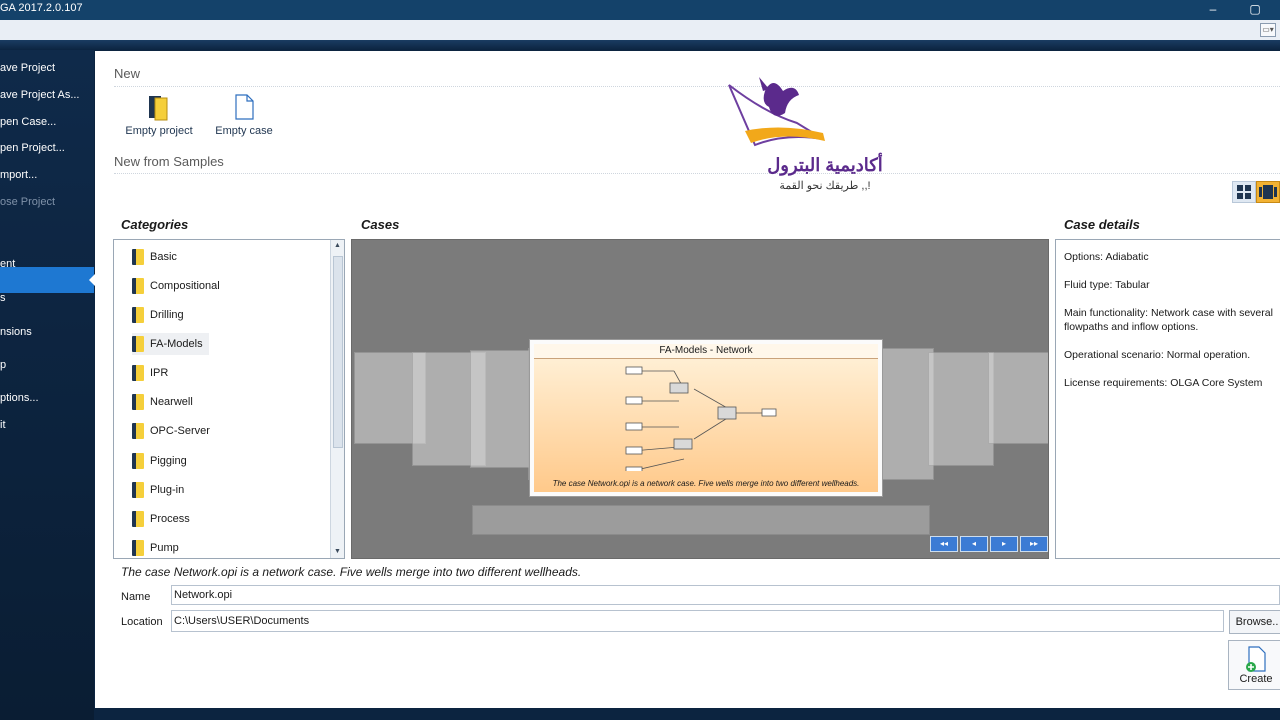  What do you see at coordinates (185, 286) in the screenshot?
I see `category-label: Compositional` at bounding box center [185, 286].